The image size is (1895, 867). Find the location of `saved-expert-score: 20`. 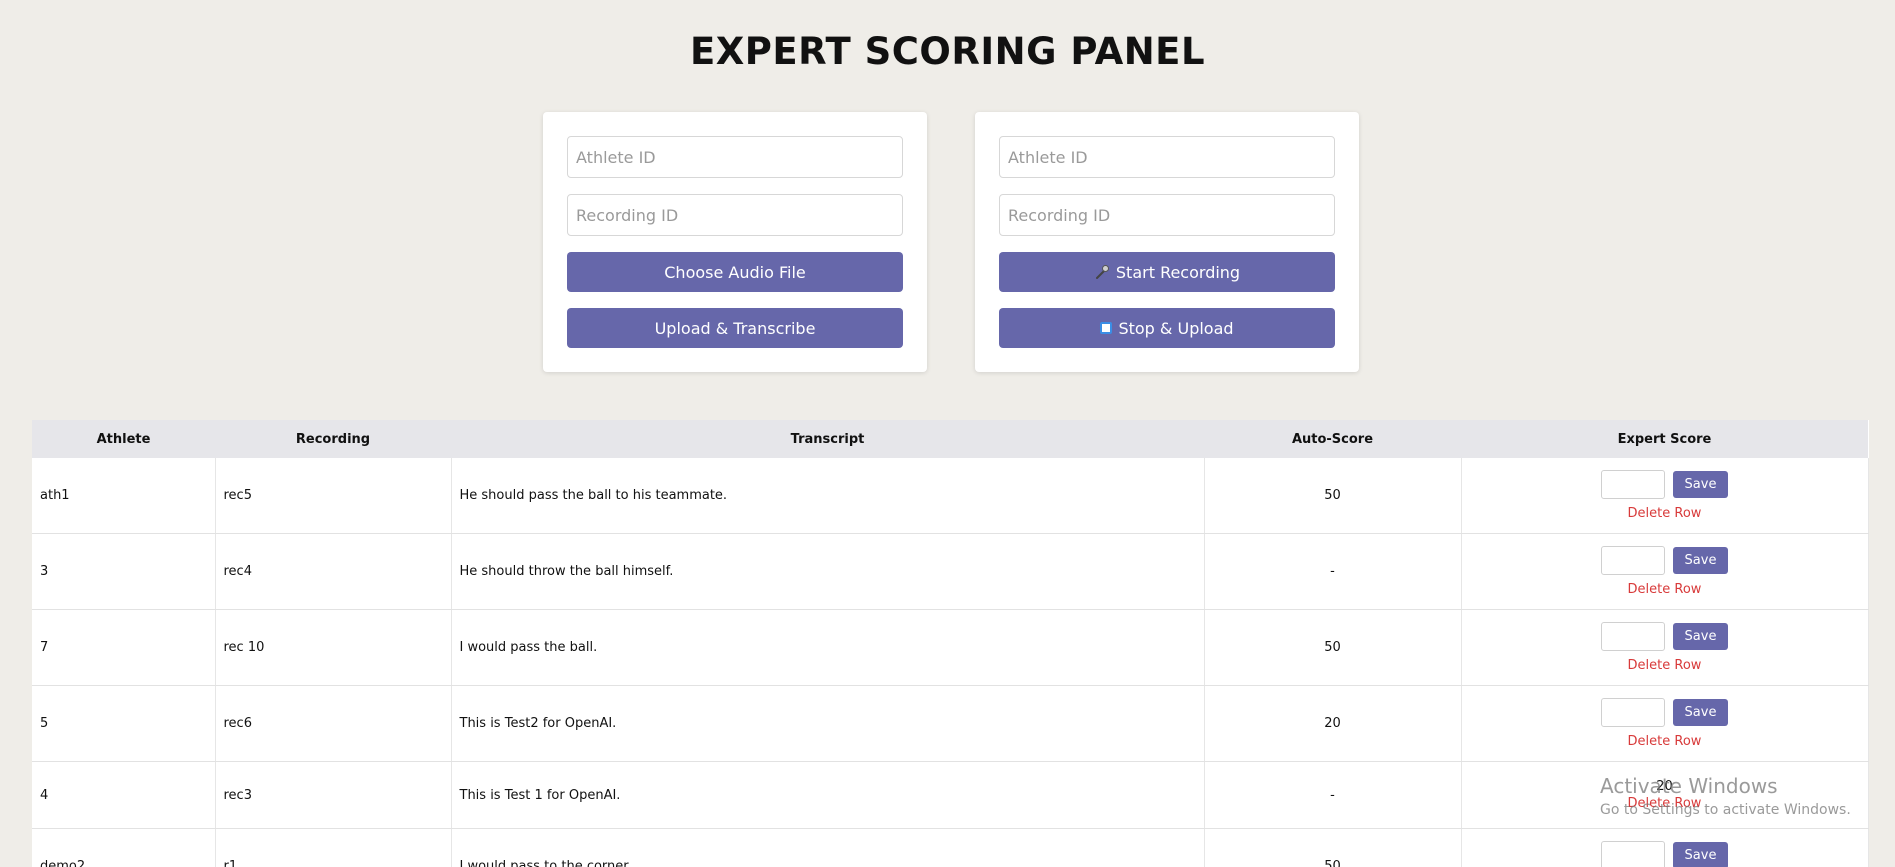

saved-expert-score: 20 is located at coordinates (1664, 786).